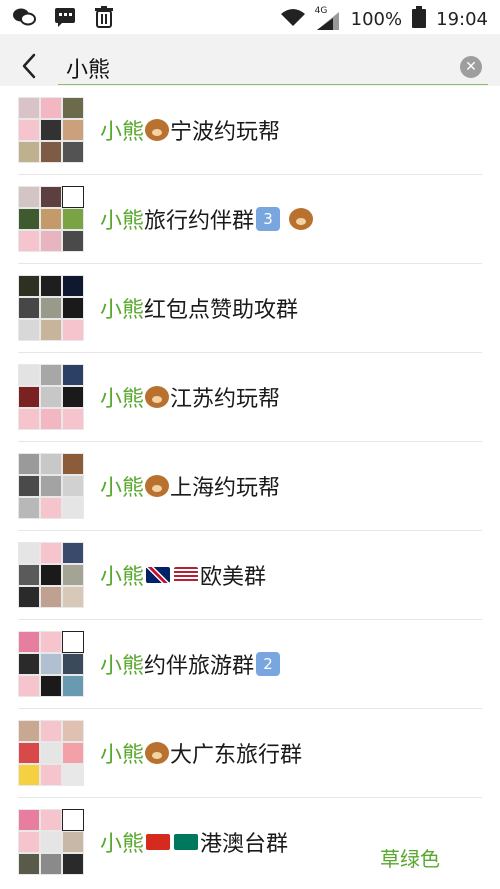  What do you see at coordinates (104, 19) in the screenshot?
I see `trash-icon` at bounding box center [104, 19].